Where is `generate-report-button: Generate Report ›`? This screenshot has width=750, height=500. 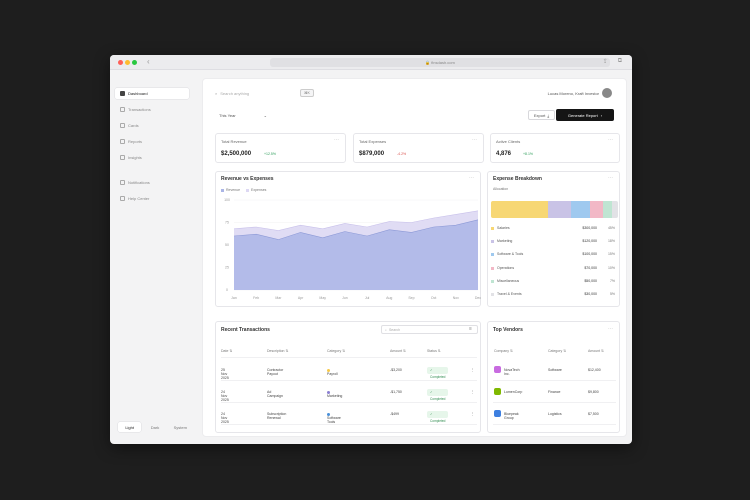
generate-report-button: Generate Report › is located at coordinates (585, 115).